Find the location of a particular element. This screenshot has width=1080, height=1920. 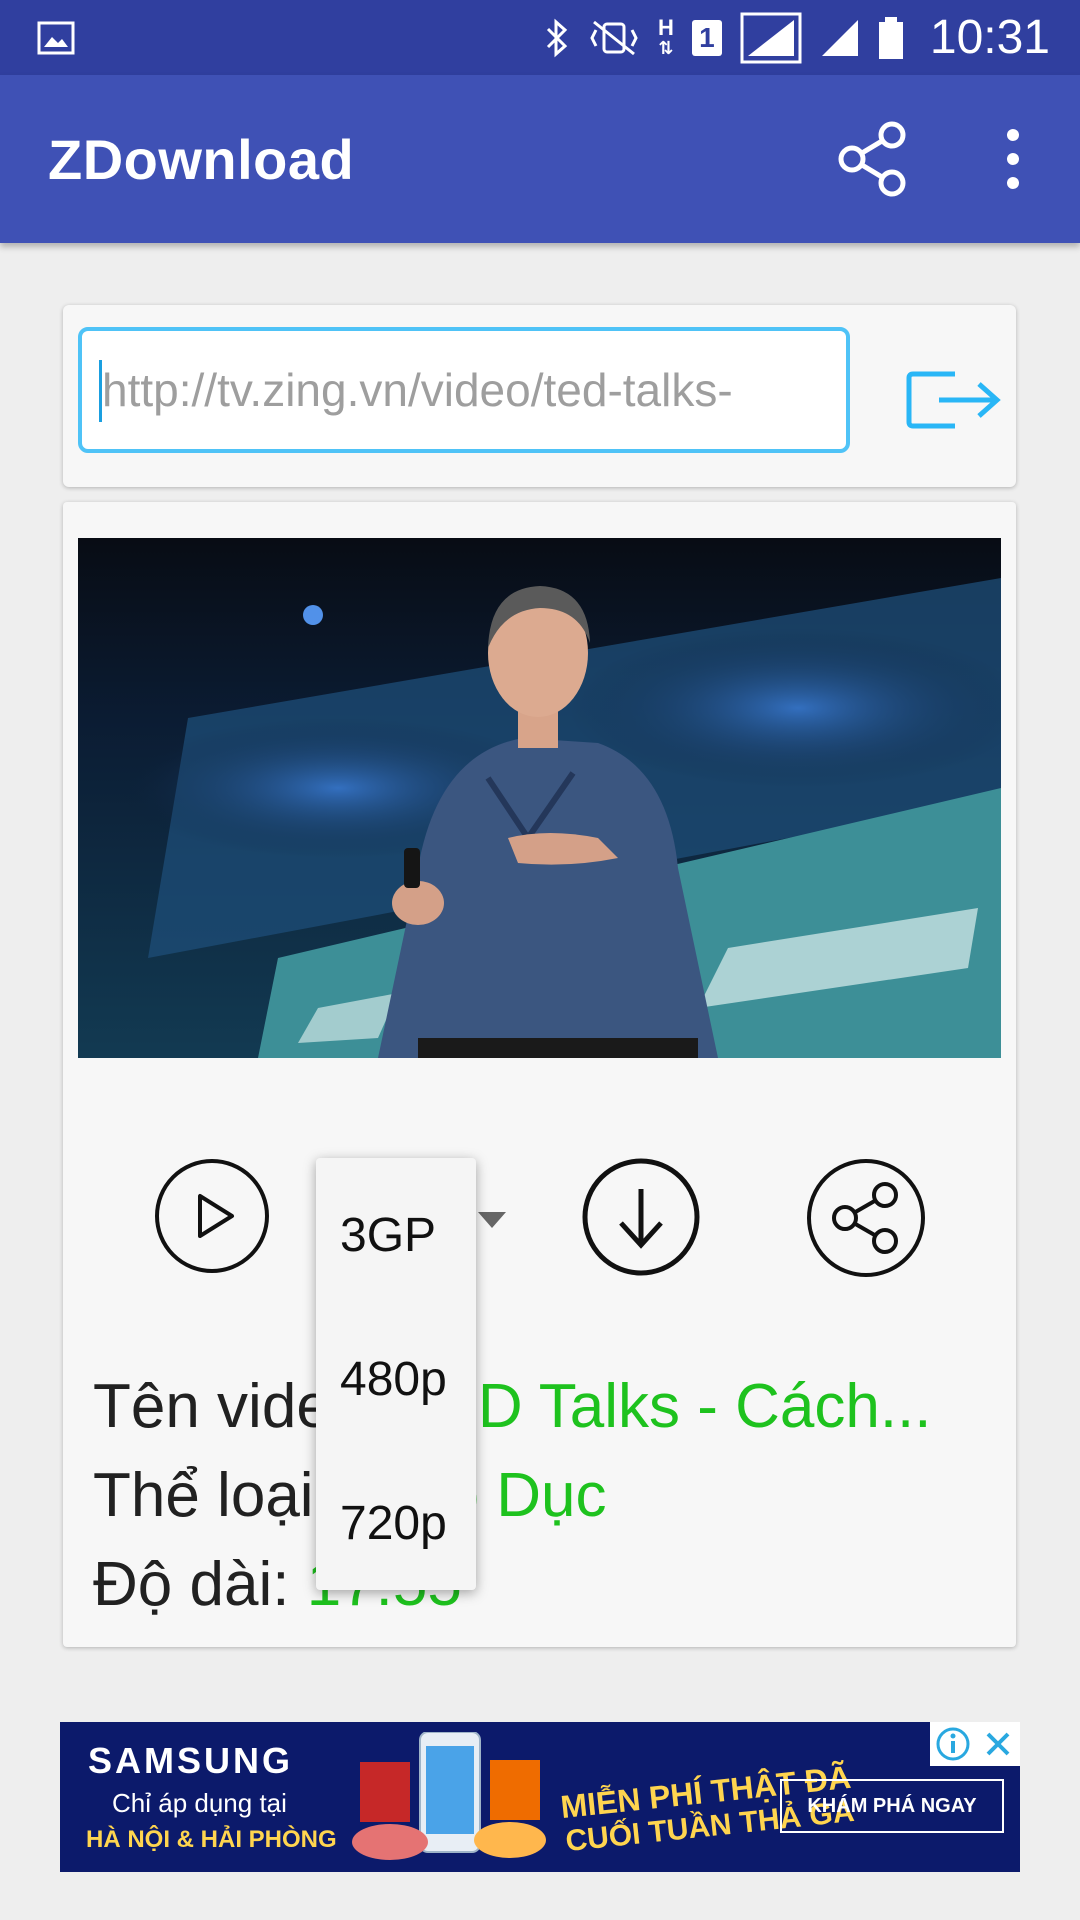

download-arrow-icon is located at coordinates (641, 1217).